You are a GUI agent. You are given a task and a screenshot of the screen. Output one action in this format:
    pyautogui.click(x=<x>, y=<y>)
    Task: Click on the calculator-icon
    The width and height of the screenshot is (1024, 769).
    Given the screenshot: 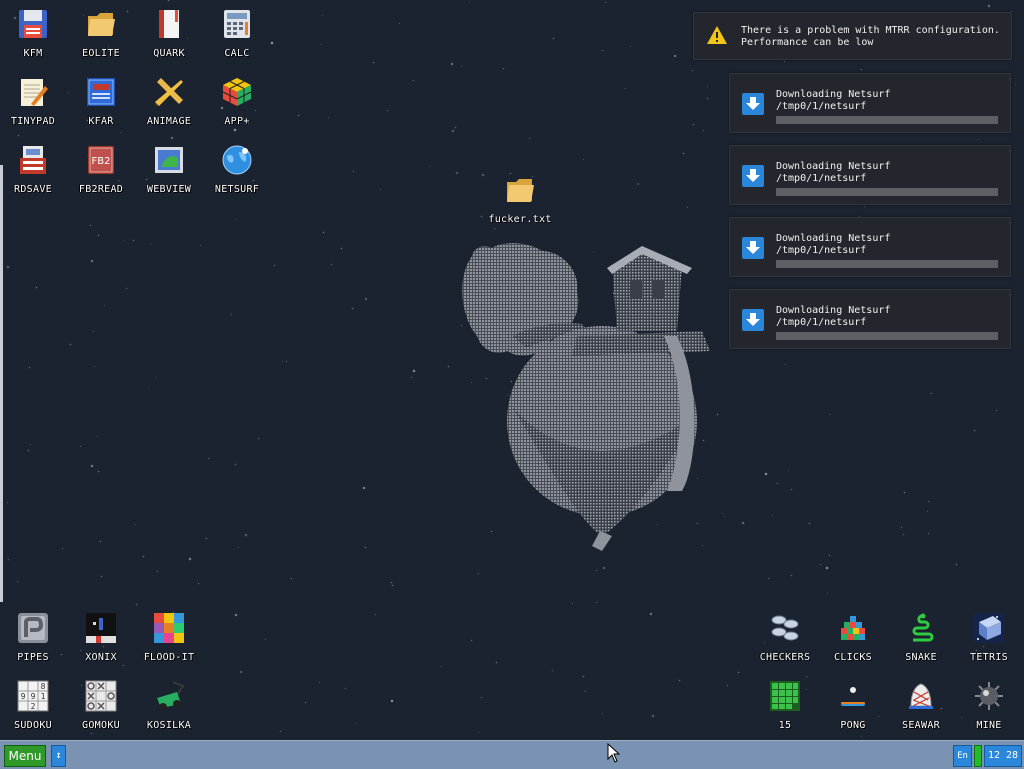 What is the action you would take?
    pyautogui.click(x=237, y=24)
    